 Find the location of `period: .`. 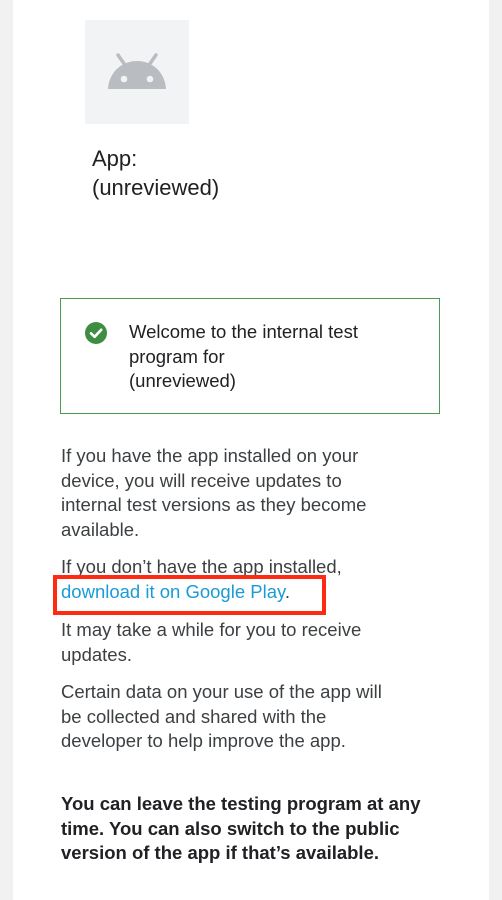

period: . is located at coordinates (287, 591).